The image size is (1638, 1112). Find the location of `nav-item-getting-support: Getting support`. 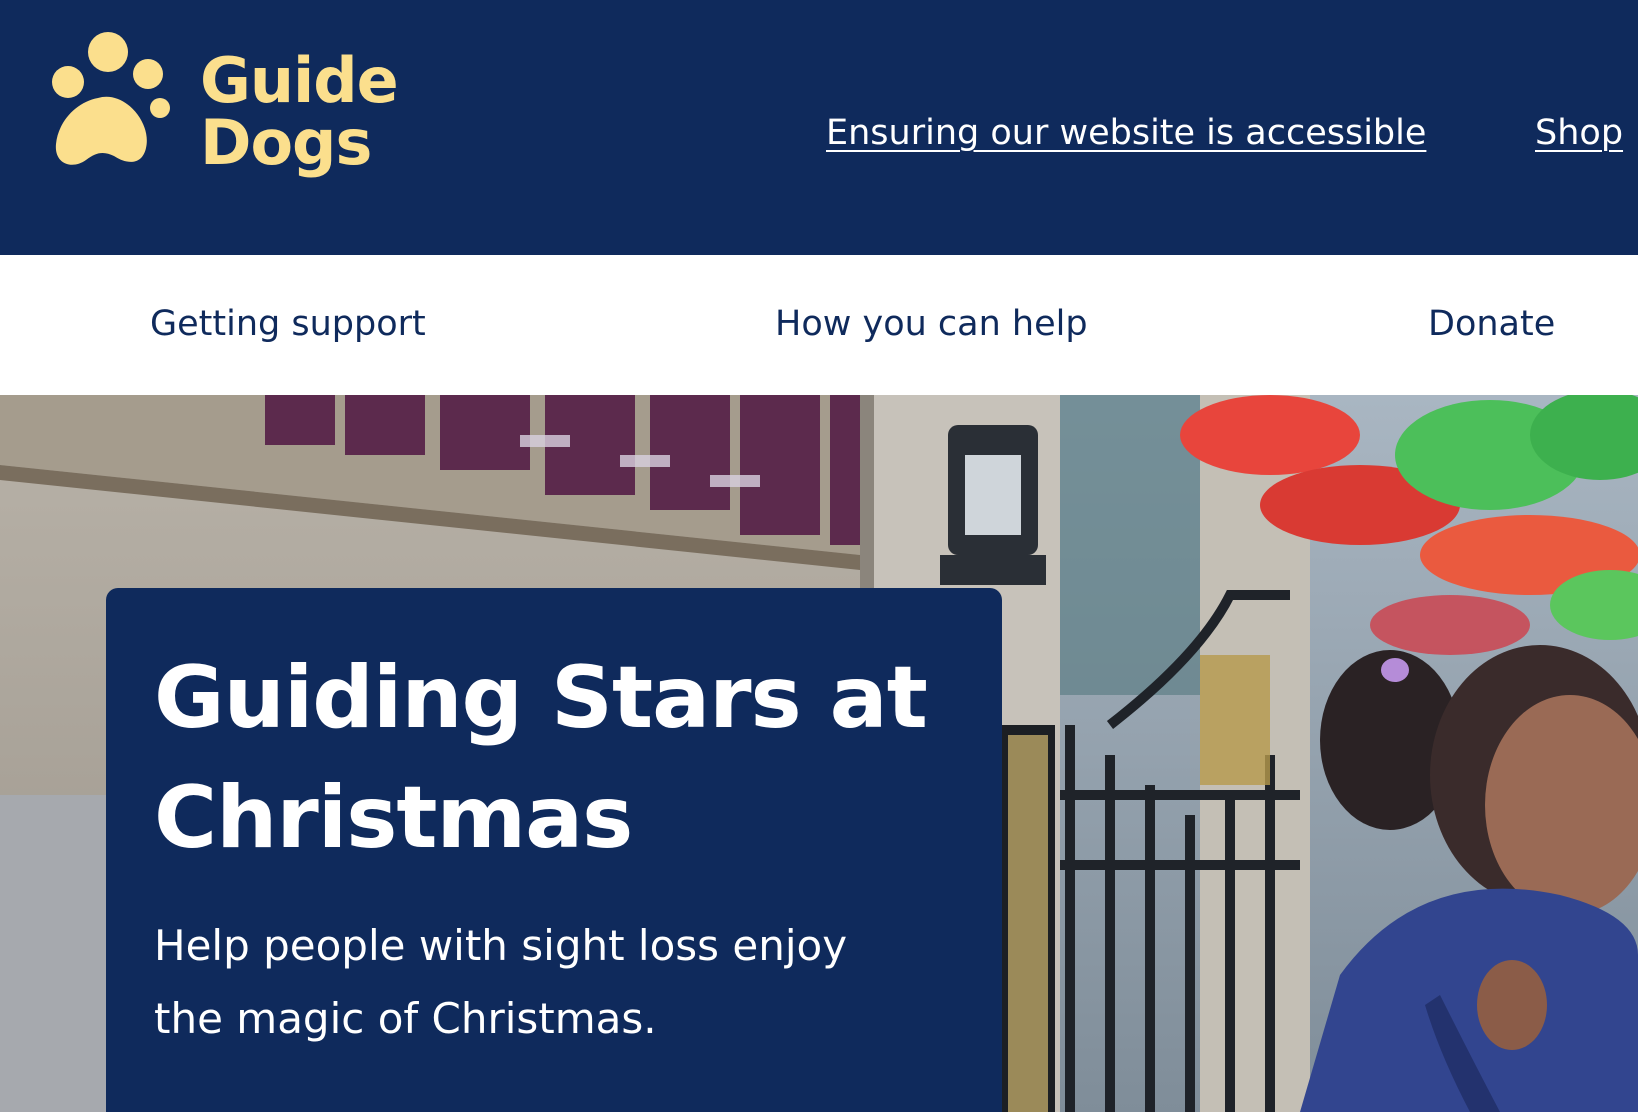

nav-item-getting-support: Getting support is located at coordinates (288, 324).